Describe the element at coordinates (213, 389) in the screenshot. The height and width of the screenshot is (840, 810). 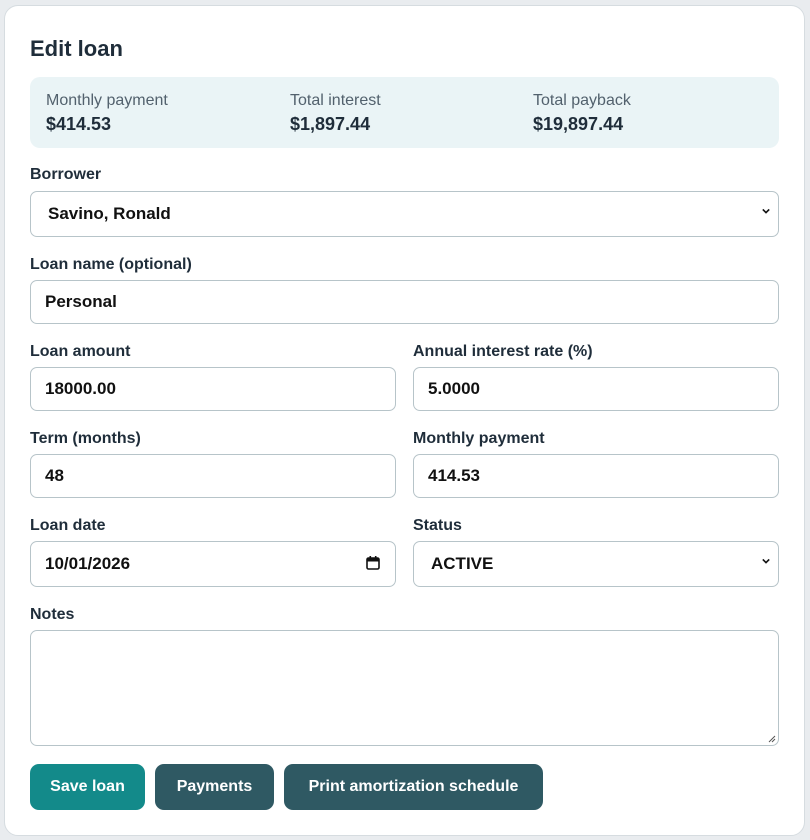
I see `loan-amount-input: 18000.00` at that location.